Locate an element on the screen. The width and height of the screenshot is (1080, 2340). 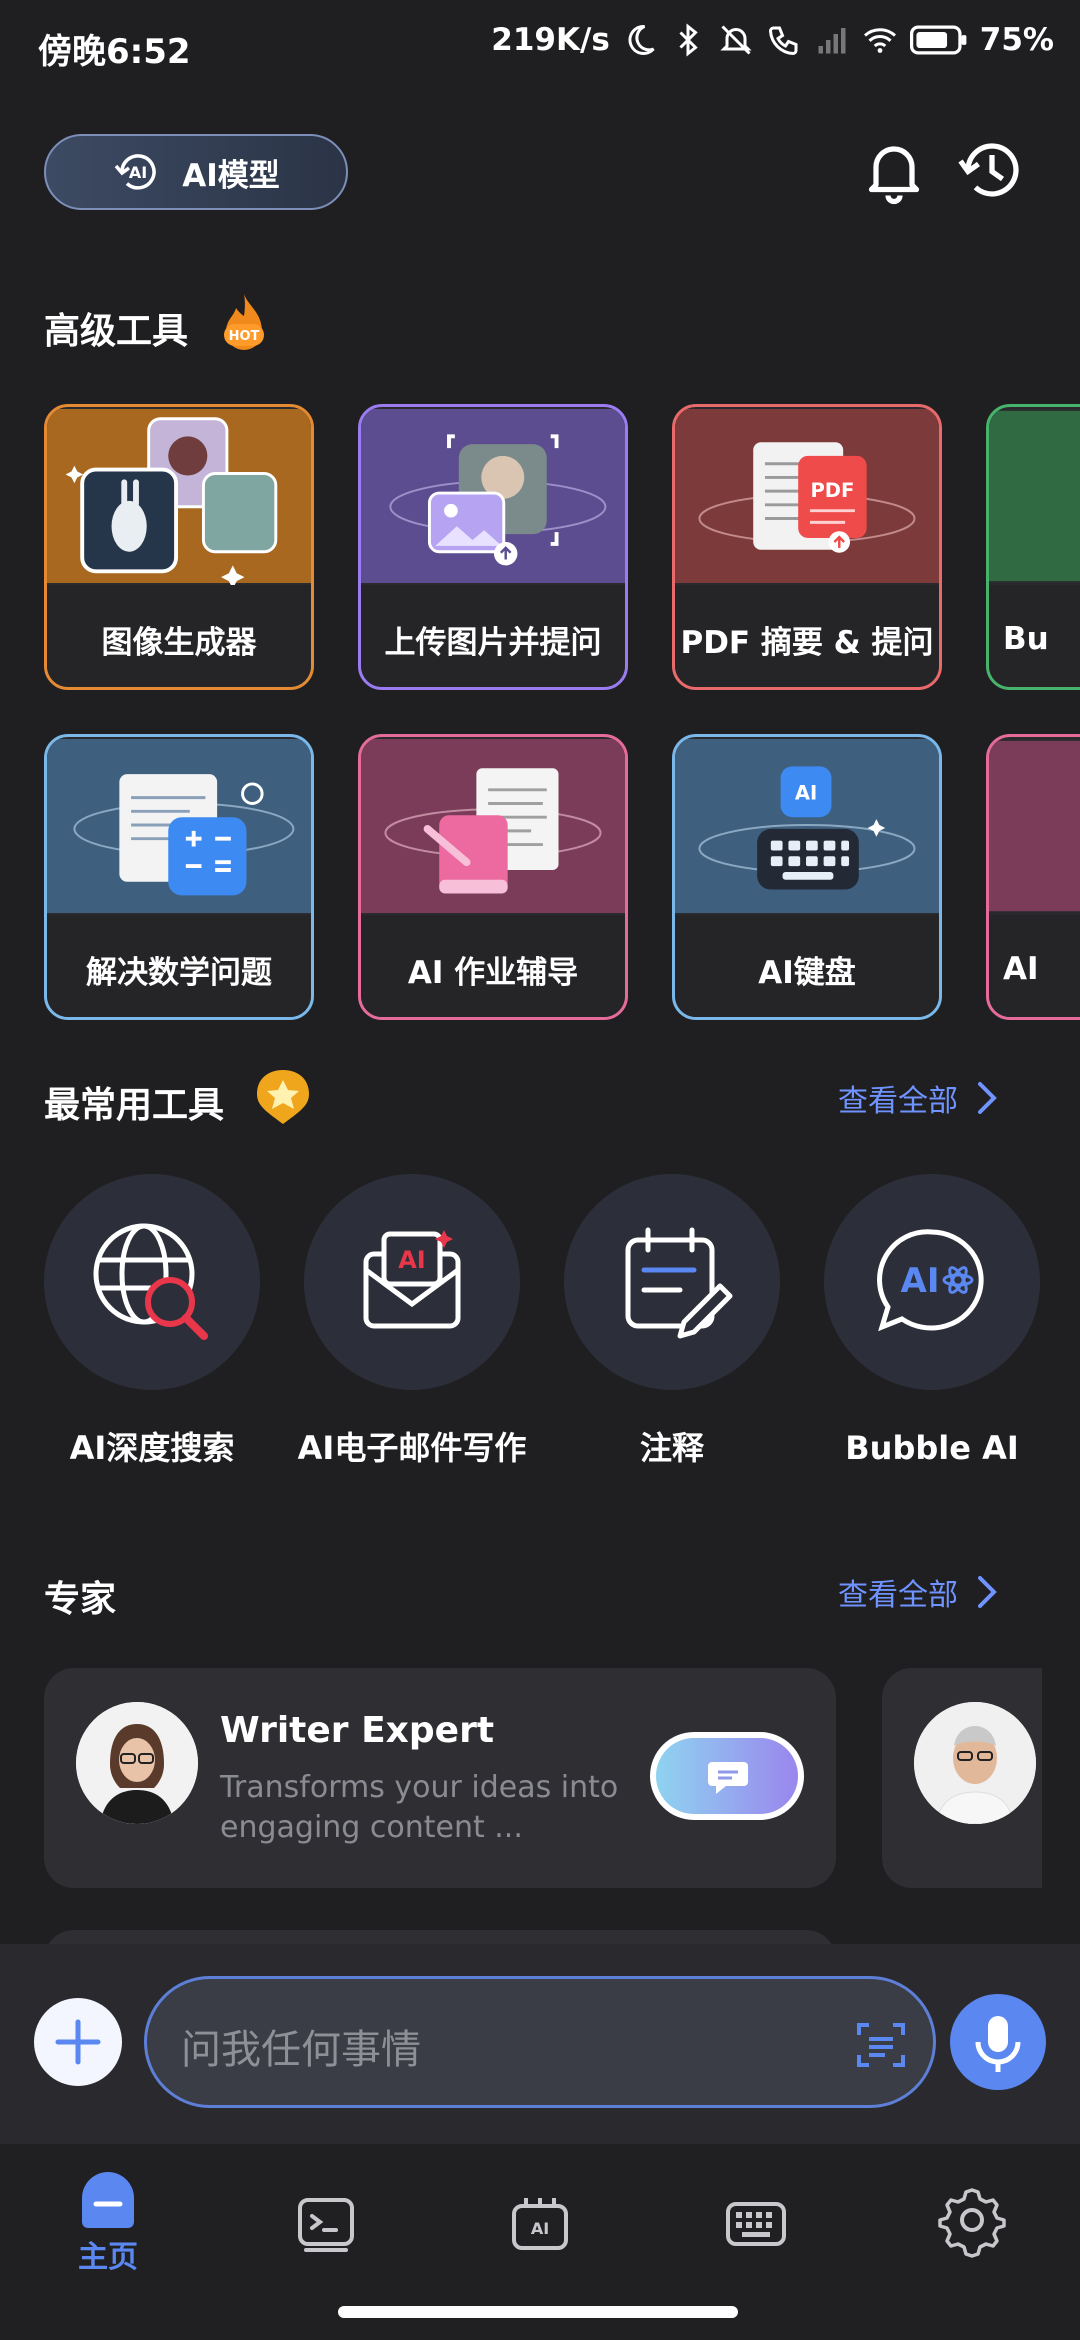
tool-card-label: PDF 摘要 & 提问 is located at coordinates (807, 636).